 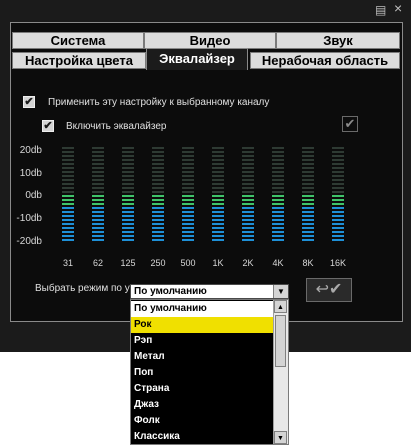 I want to click on frequency-label: 1K, so click(x=218, y=263).